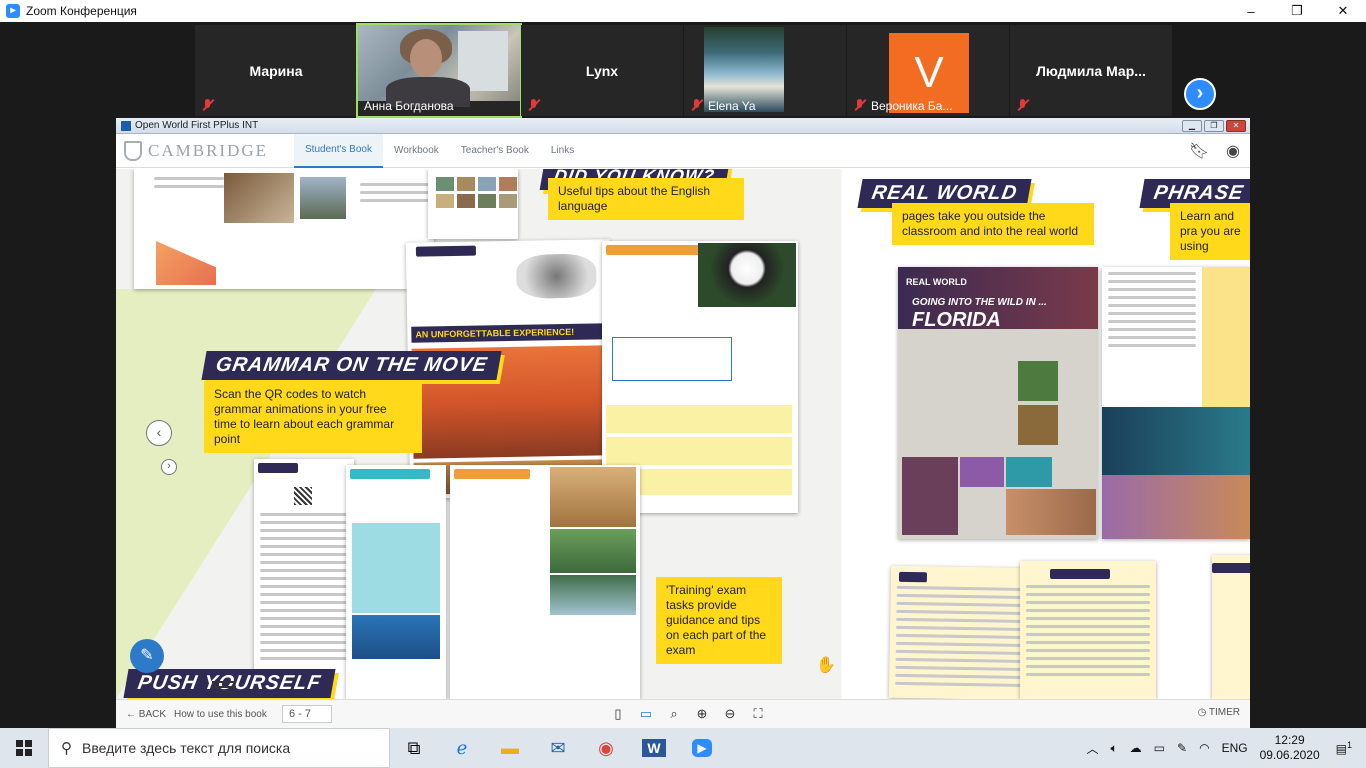 The width and height of the screenshot is (1366, 768). What do you see at coordinates (765, 70) in the screenshot?
I see `participant-tile-elena: Elena Ya` at bounding box center [765, 70].